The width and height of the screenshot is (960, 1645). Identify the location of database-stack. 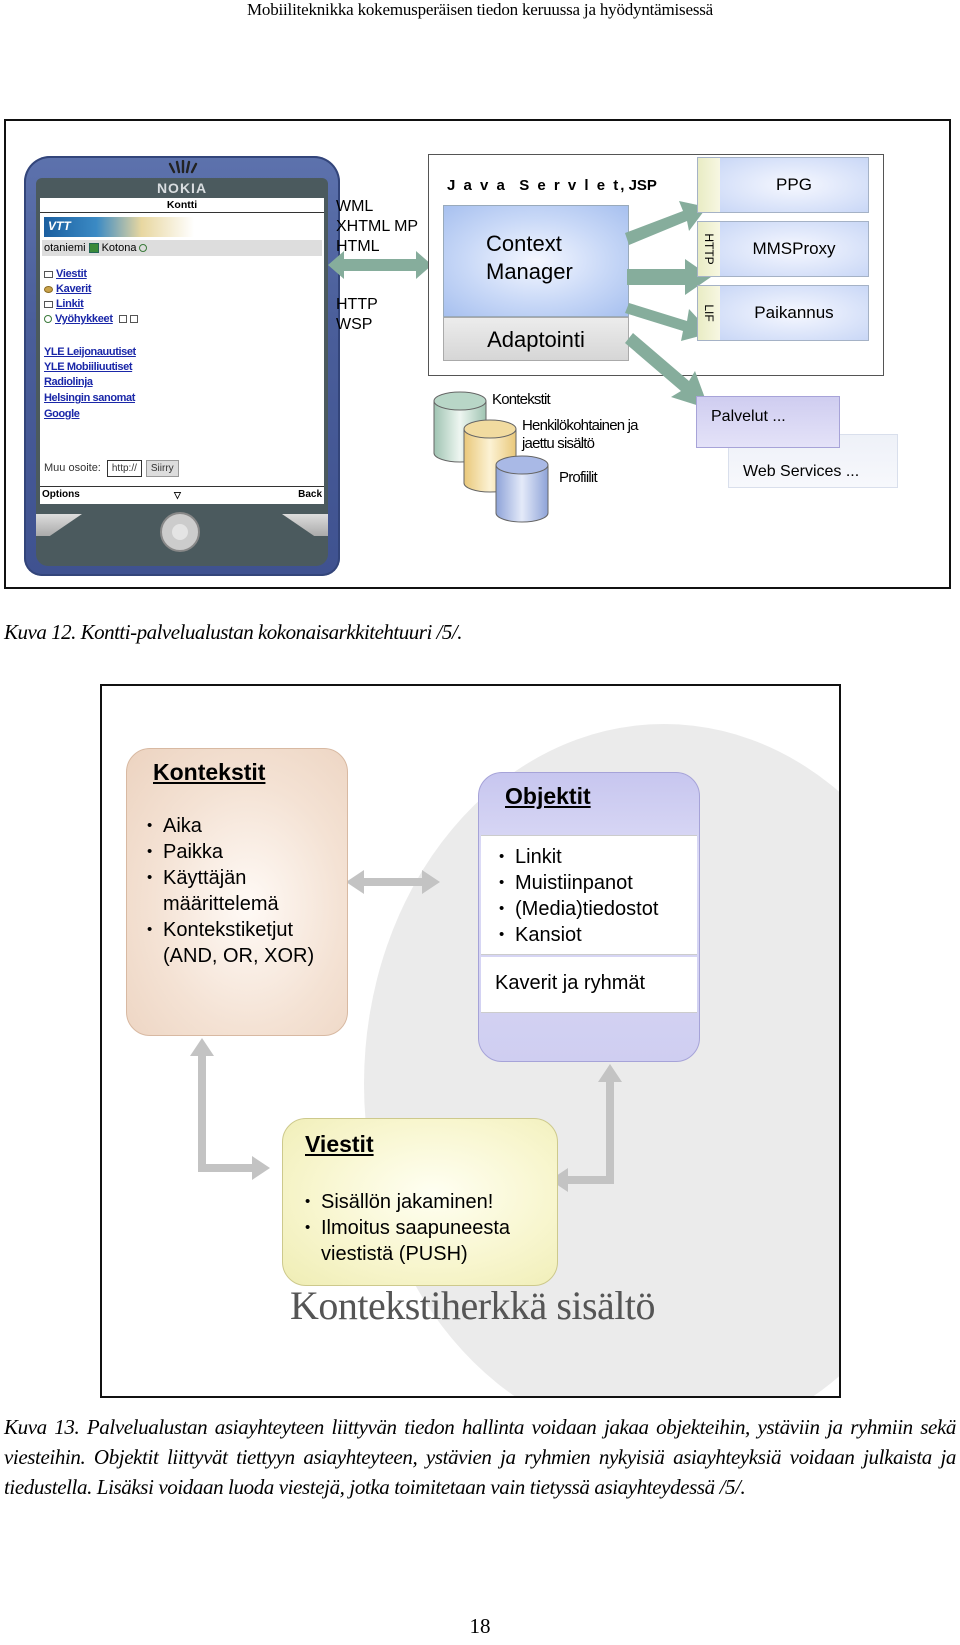
(491, 457).